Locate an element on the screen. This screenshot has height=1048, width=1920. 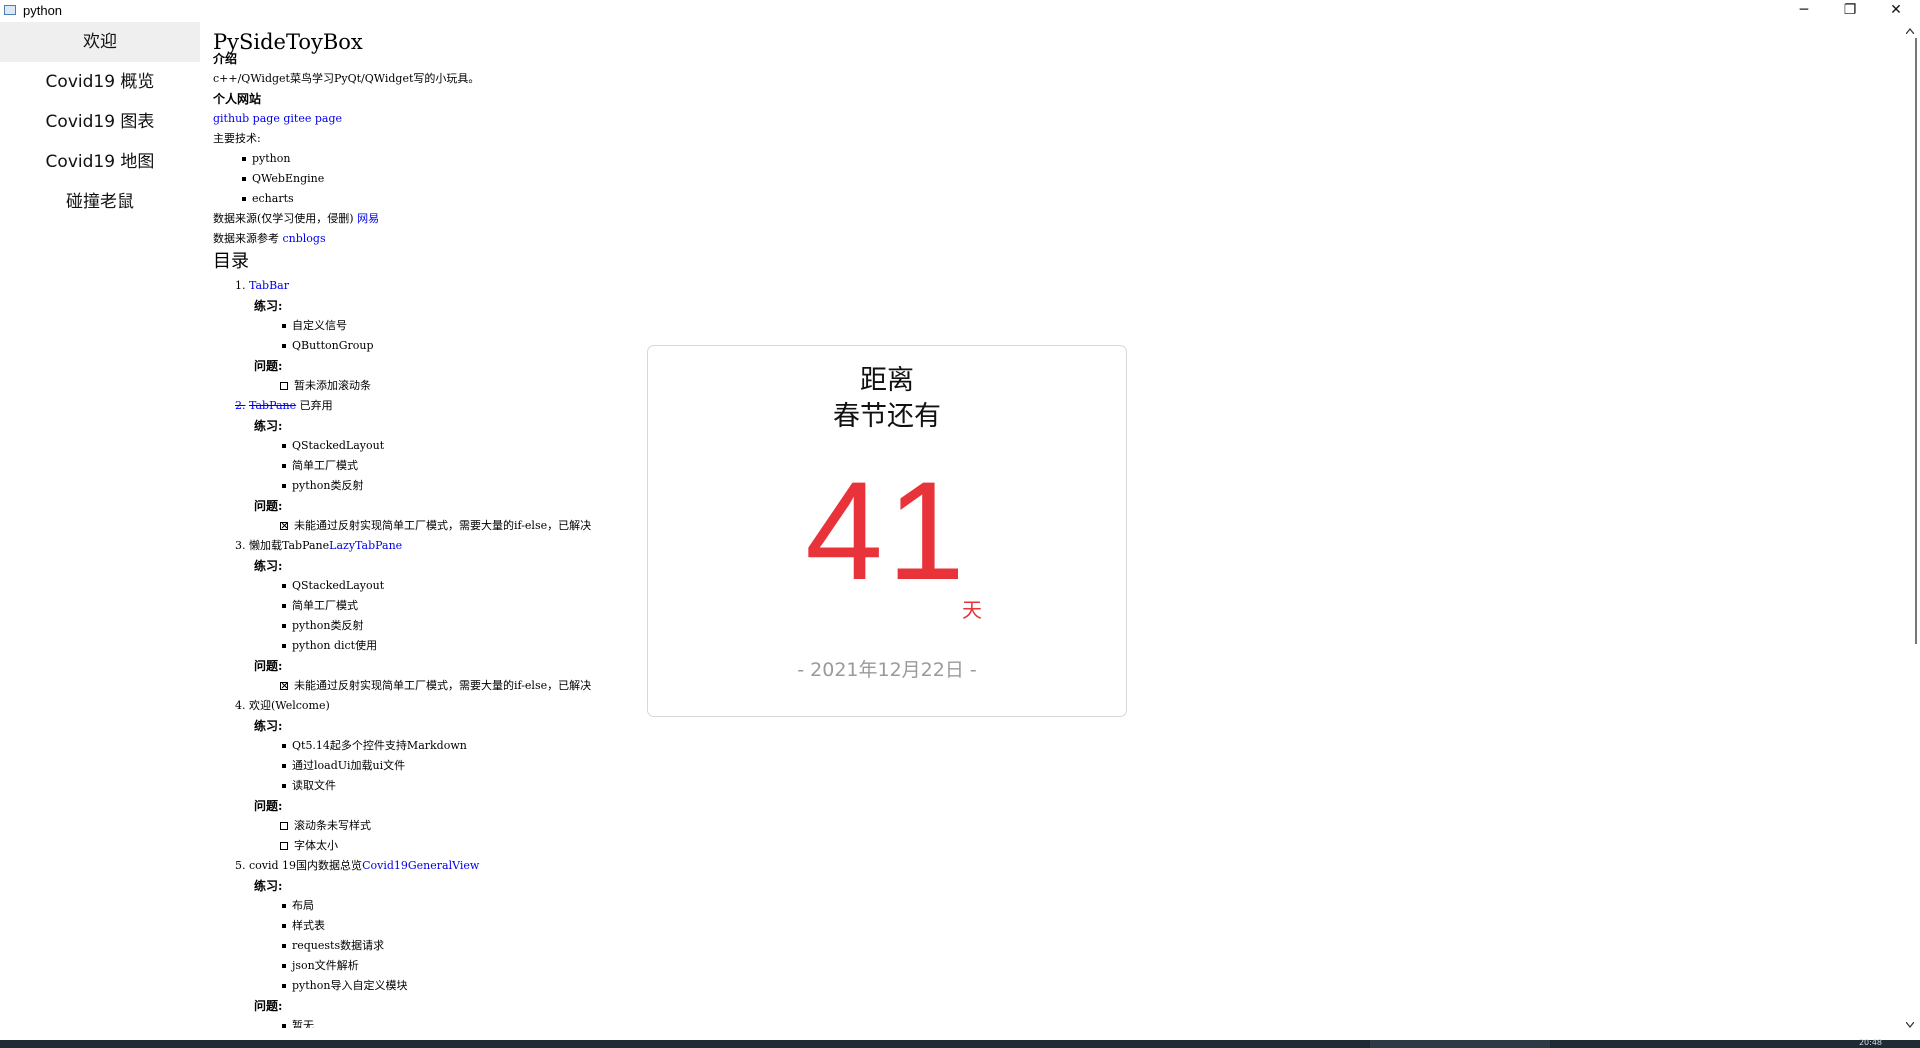
window-title: python is located at coordinates (43, 10).